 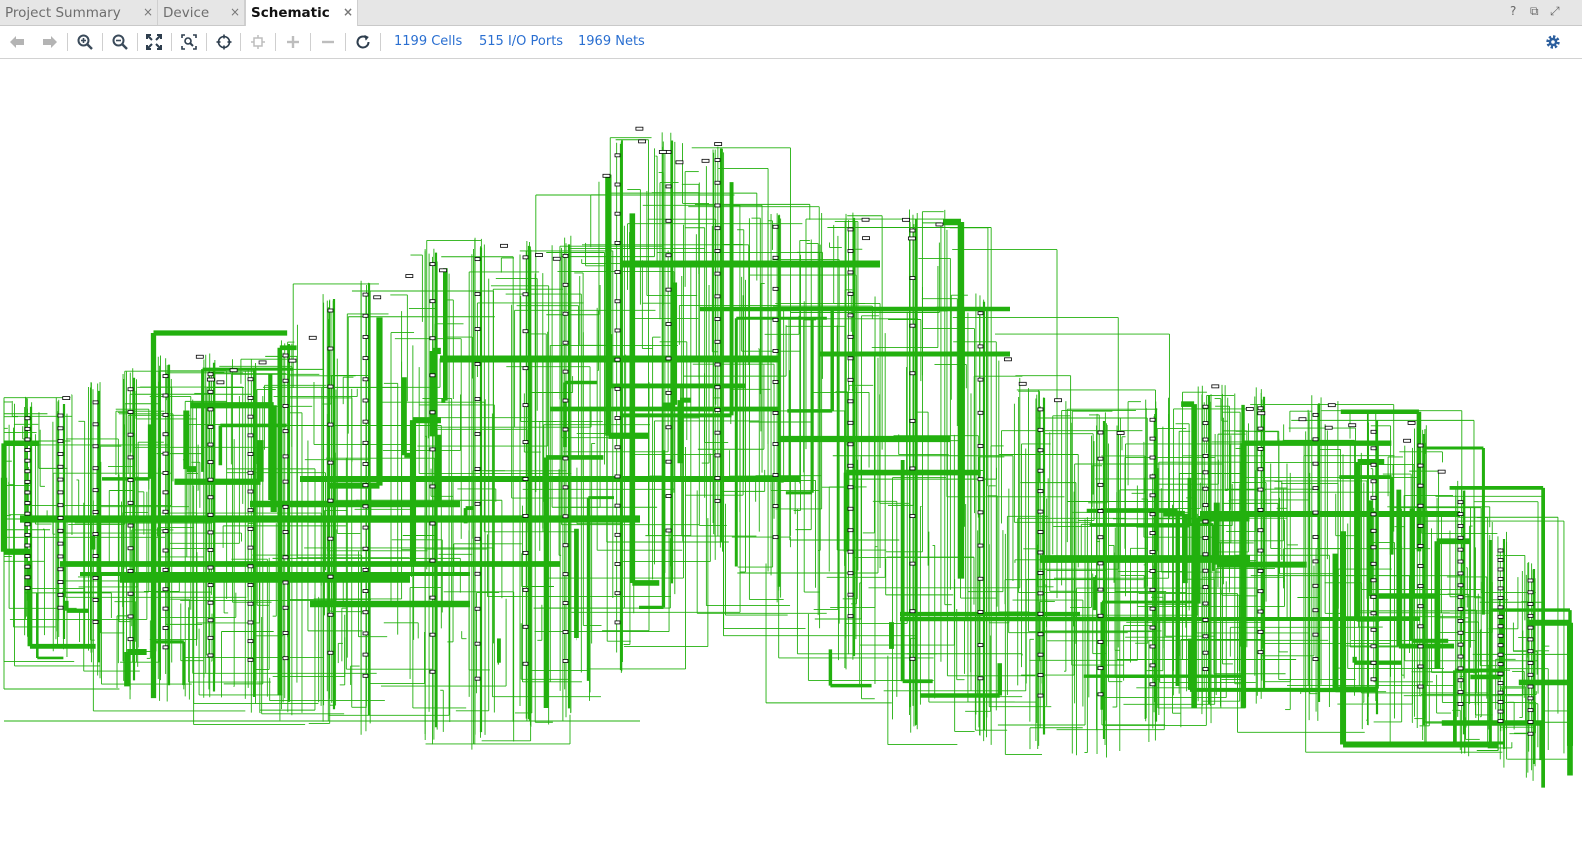 What do you see at coordinates (79, 12) in the screenshot?
I see `tab-project-summary: Project Summary ×` at bounding box center [79, 12].